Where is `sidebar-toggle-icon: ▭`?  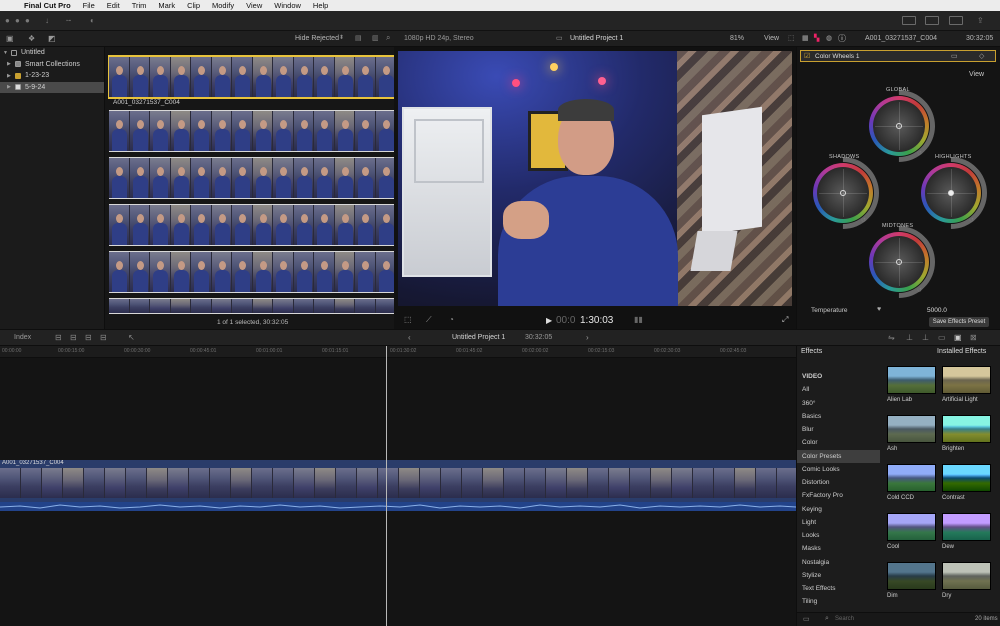
sidebar-toggle-icon: ▭ is located at coordinates (806, 619).